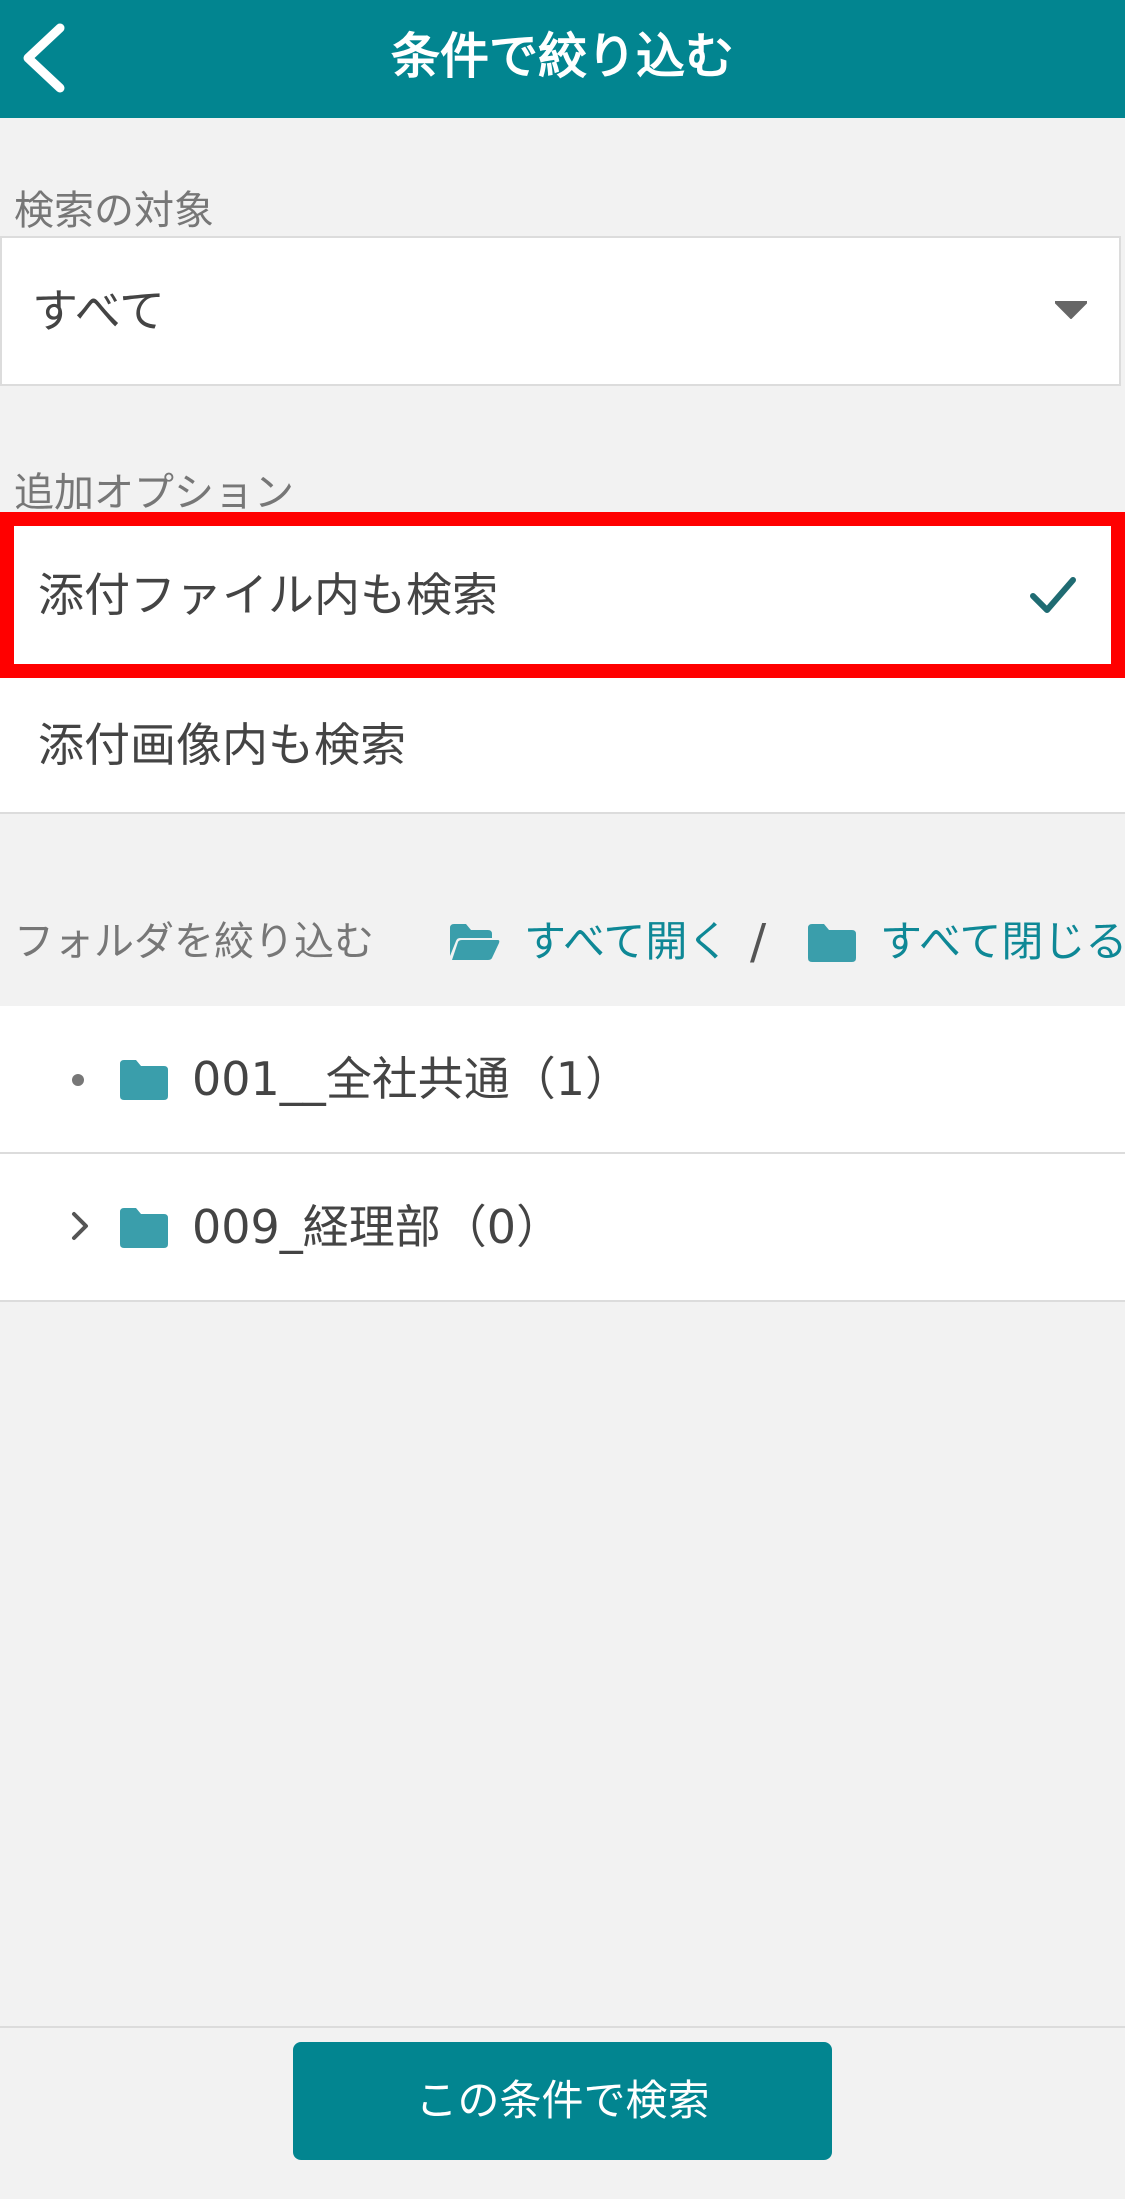  What do you see at coordinates (98, 311) in the screenshot?
I see `search-target-value: すべて` at bounding box center [98, 311].